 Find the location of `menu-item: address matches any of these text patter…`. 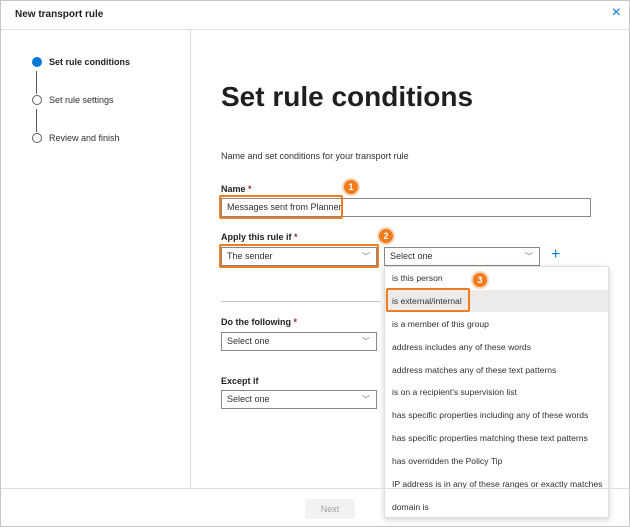

menu-item: address matches any of these text patter… is located at coordinates (496, 370).